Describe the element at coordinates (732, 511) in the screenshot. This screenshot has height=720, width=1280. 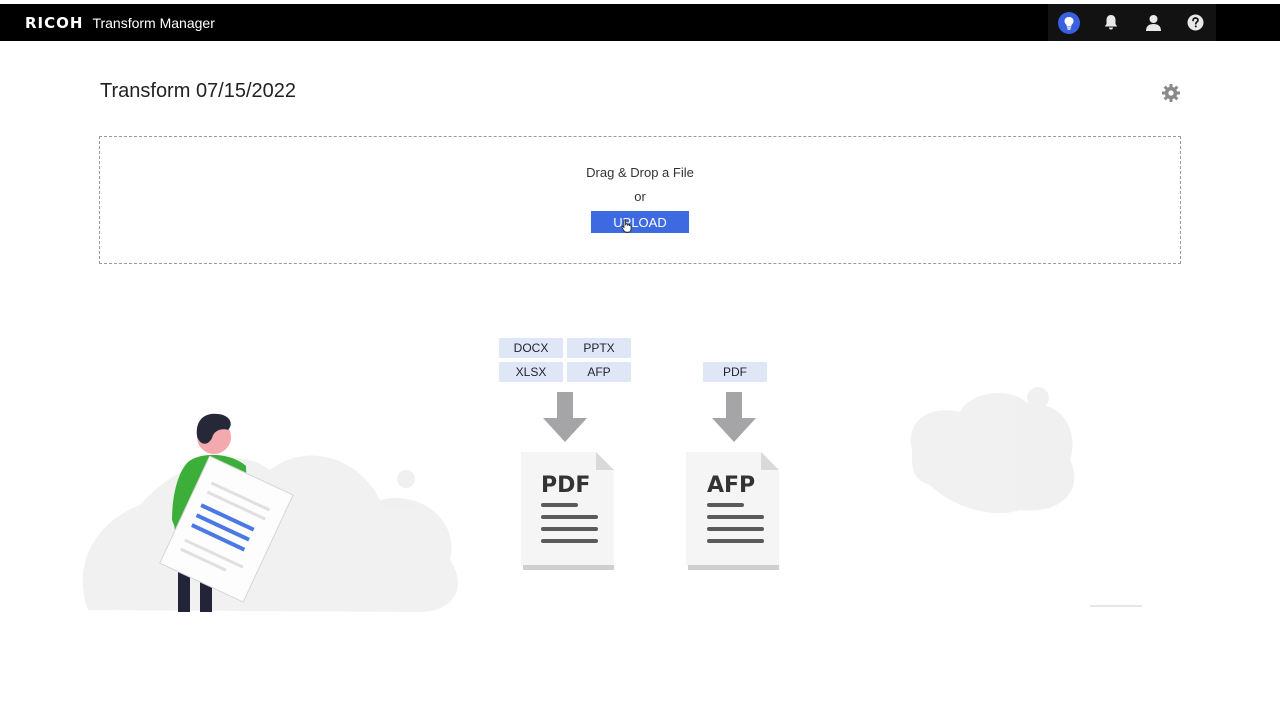
I see `afp-document-icon` at that location.